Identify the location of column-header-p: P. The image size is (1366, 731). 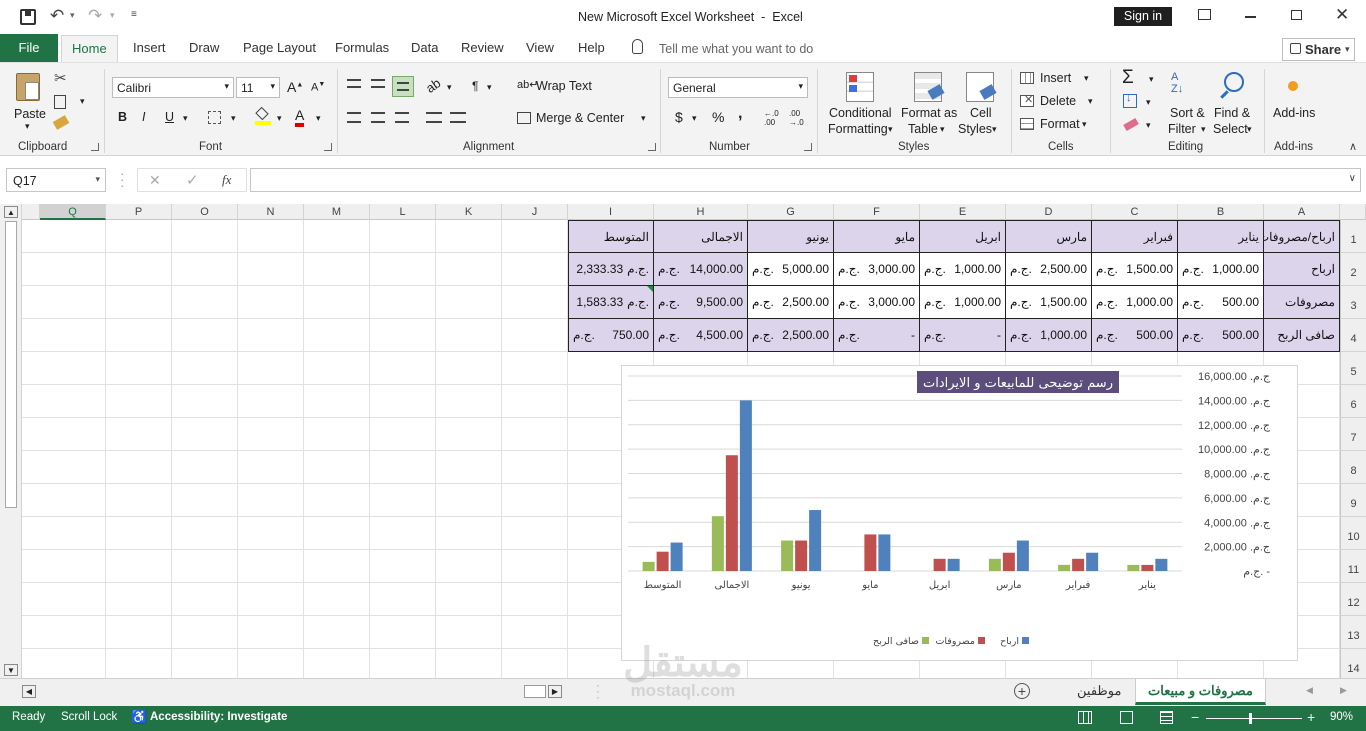
(139, 212).